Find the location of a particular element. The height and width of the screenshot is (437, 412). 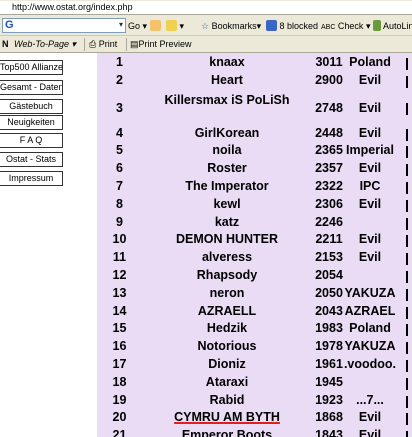

web-to-page-label: Web-To-Page is located at coordinates (42, 44).